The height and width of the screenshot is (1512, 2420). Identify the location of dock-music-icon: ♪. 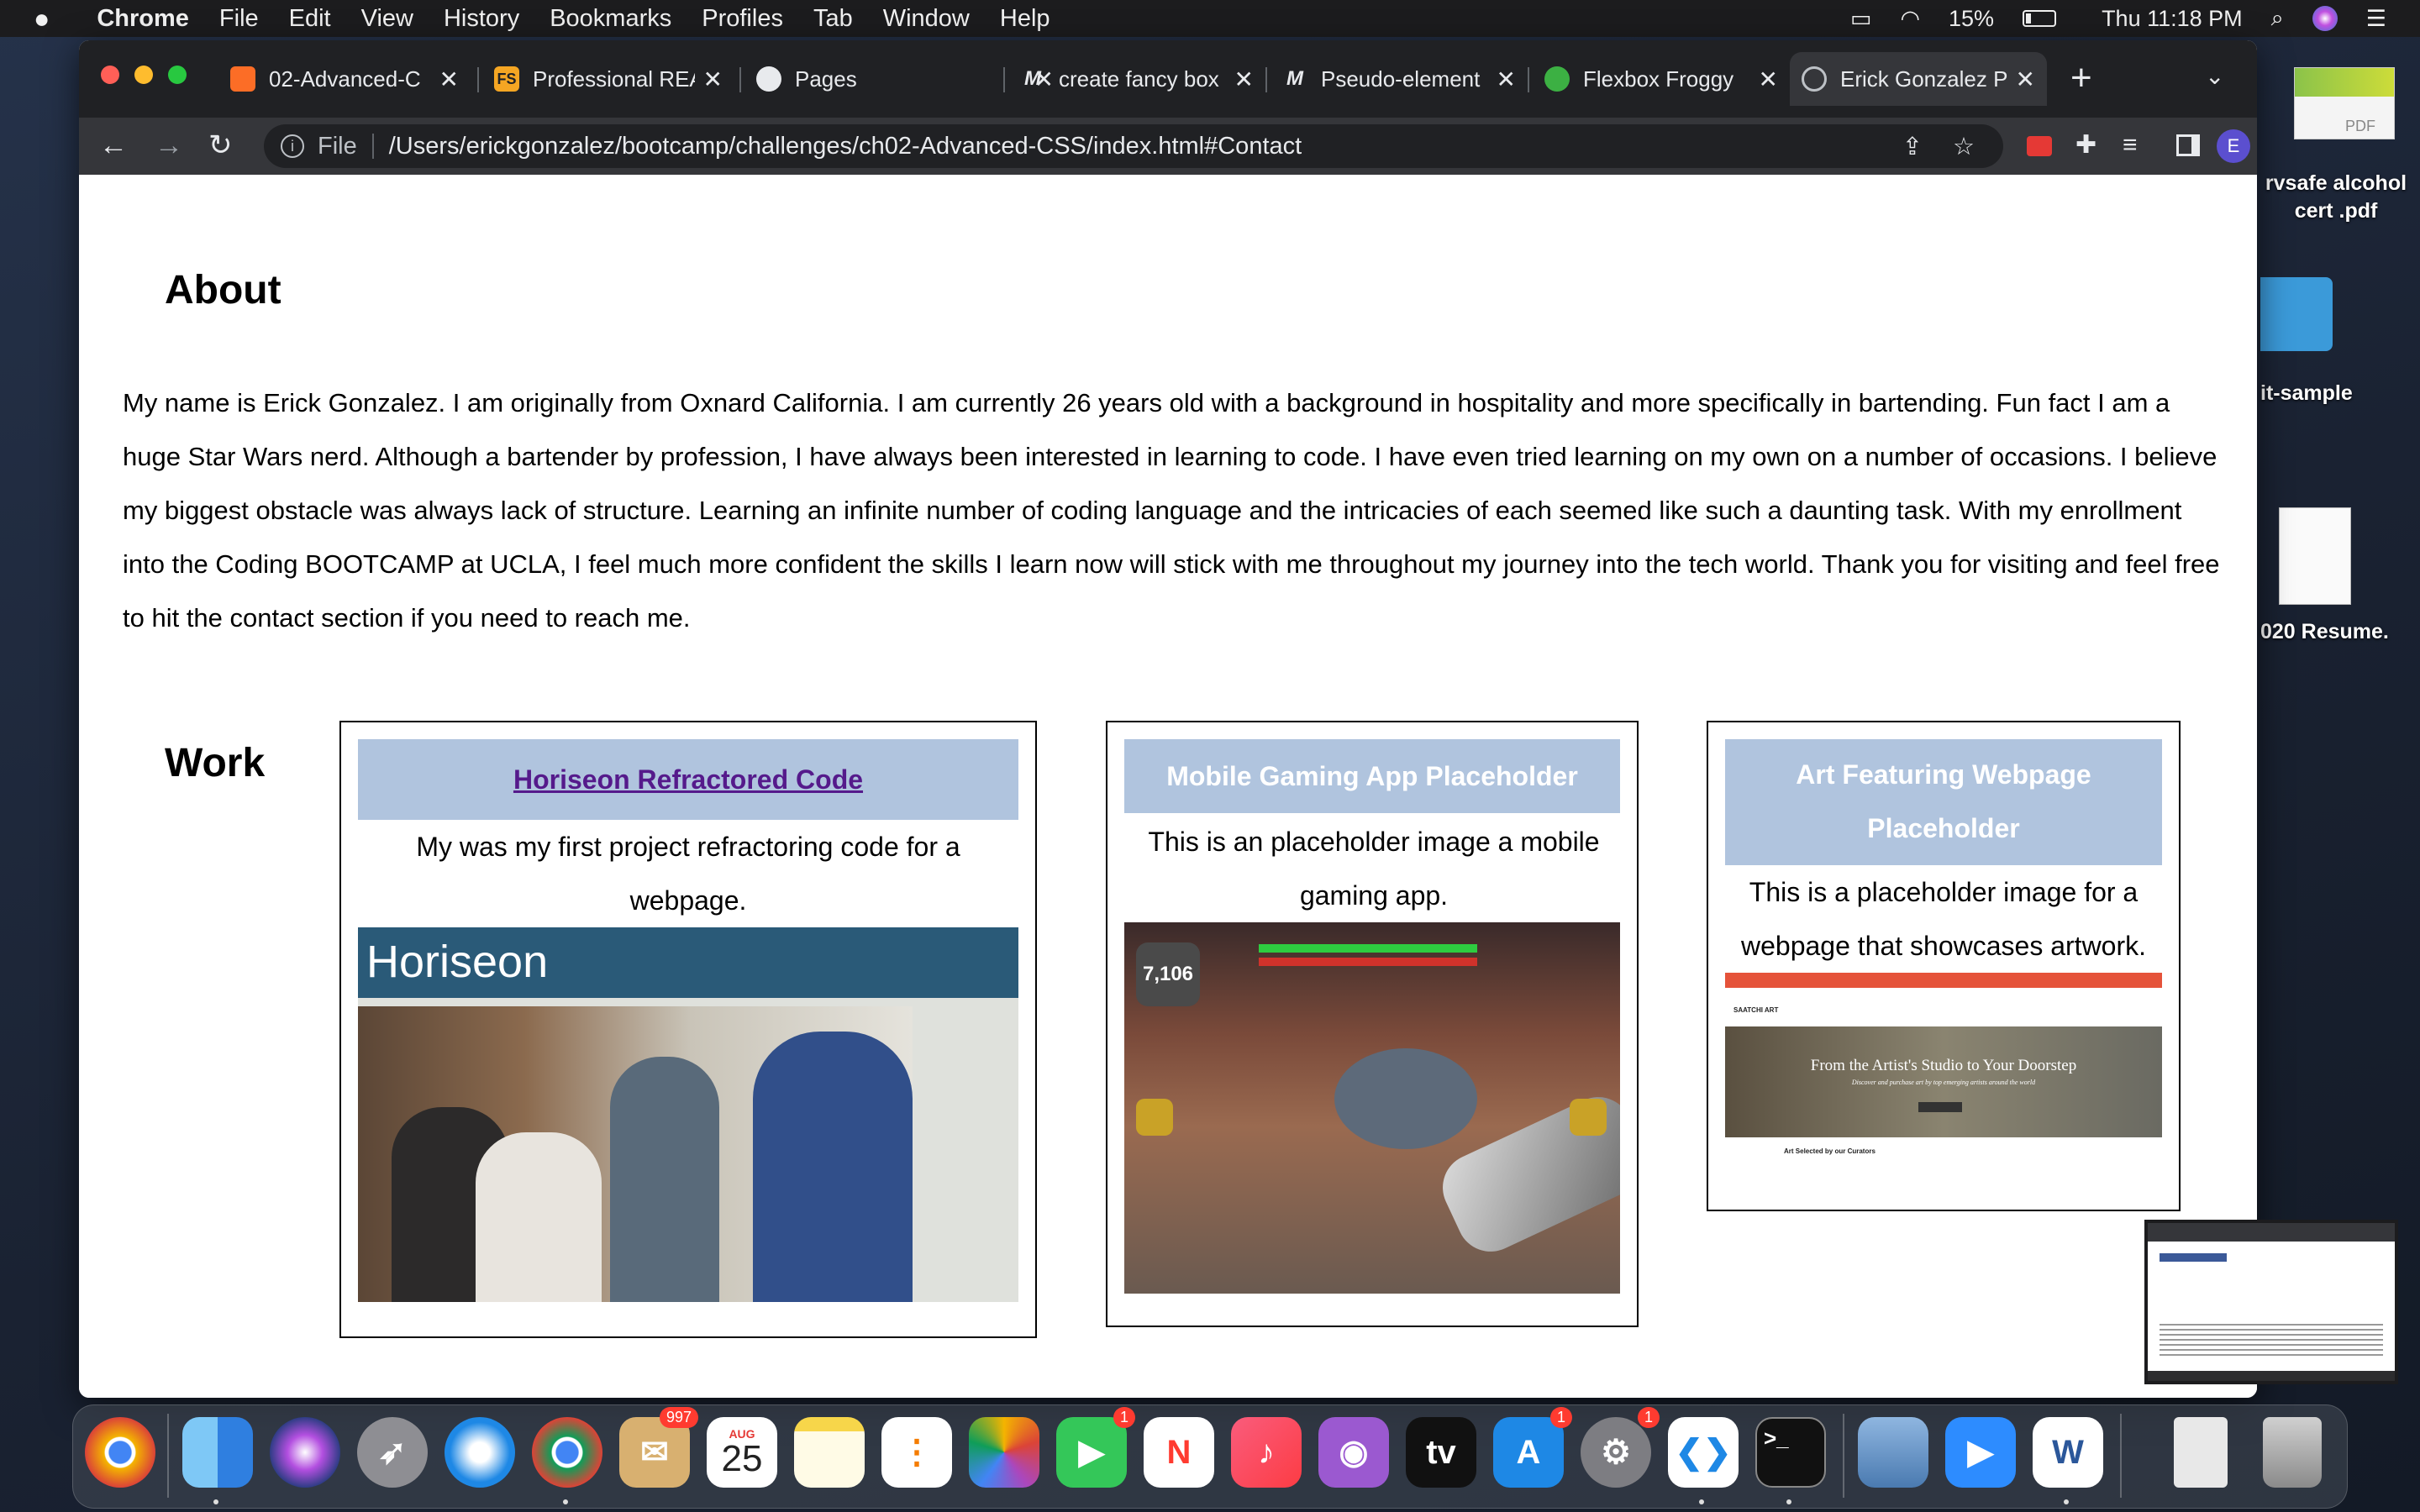
(1266, 1452).